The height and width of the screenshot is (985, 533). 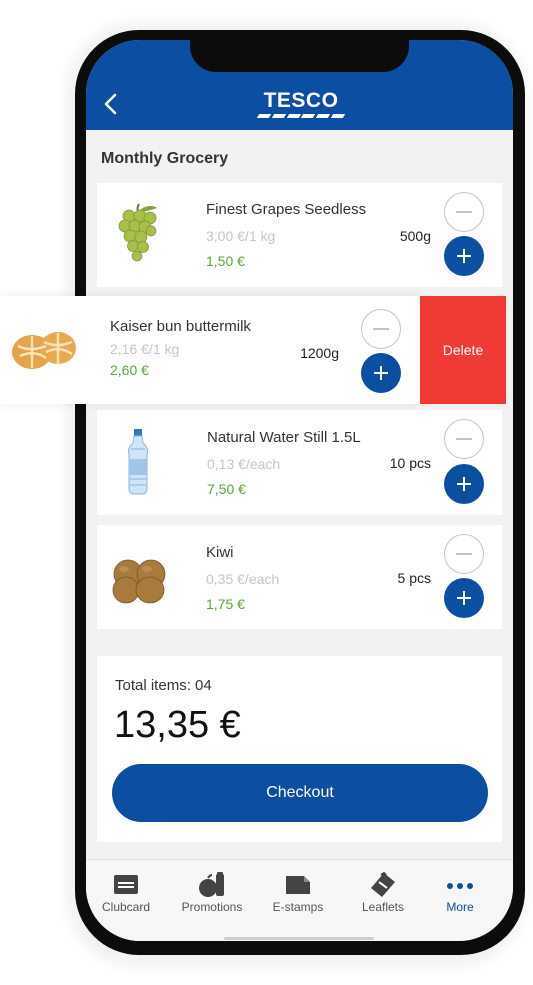 I want to click on kaiser-bun-image, so click(x=44, y=350).